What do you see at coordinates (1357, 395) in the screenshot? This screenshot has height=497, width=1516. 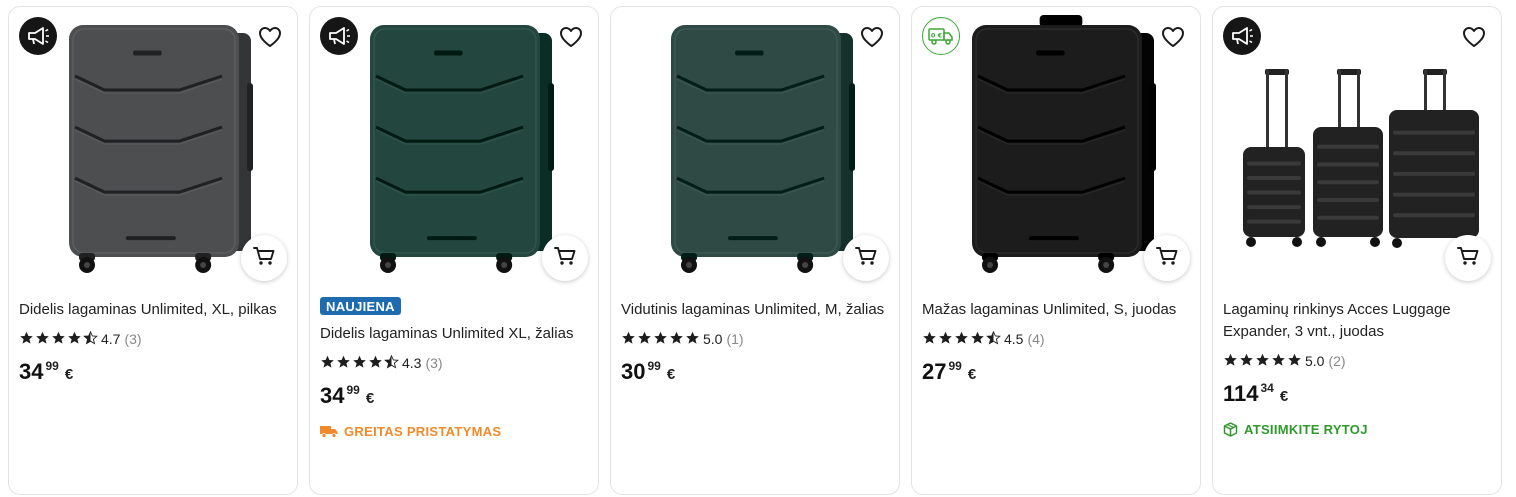 I see `product-price: 114 34 €` at bounding box center [1357, 395].